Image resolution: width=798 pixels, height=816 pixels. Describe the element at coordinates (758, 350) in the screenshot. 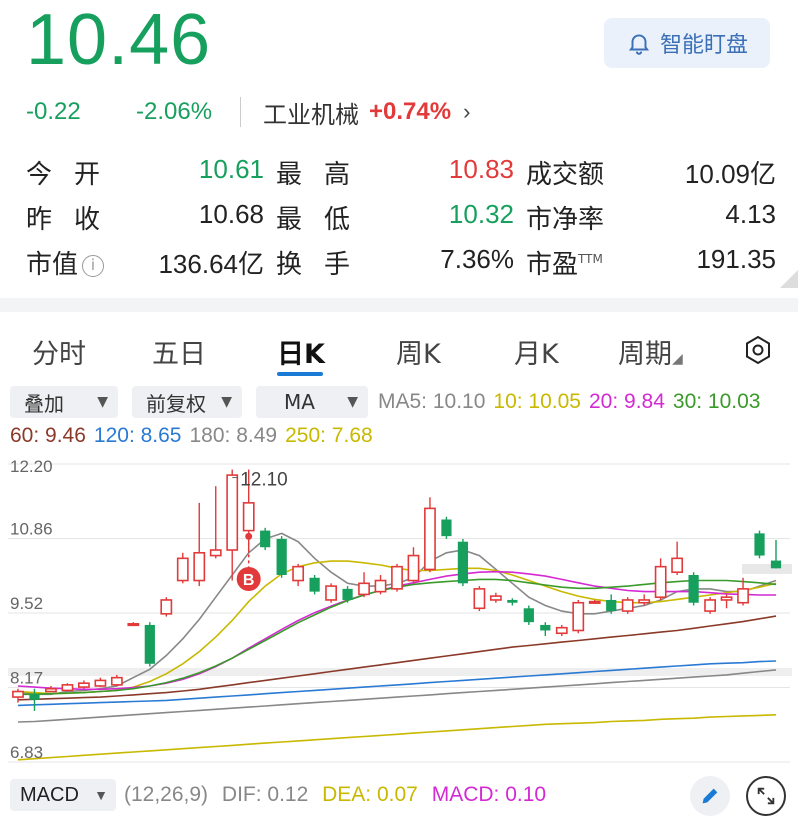

I see `settings-icon` at that location.